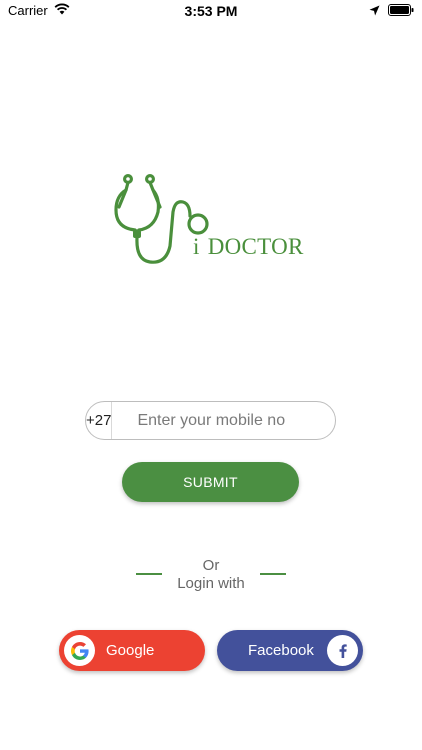 The image size is (422, 750). What do you see at coordinates (196, 246) in the screenshot?
I see `app-title-i: i` at bounding box center [196, 246].